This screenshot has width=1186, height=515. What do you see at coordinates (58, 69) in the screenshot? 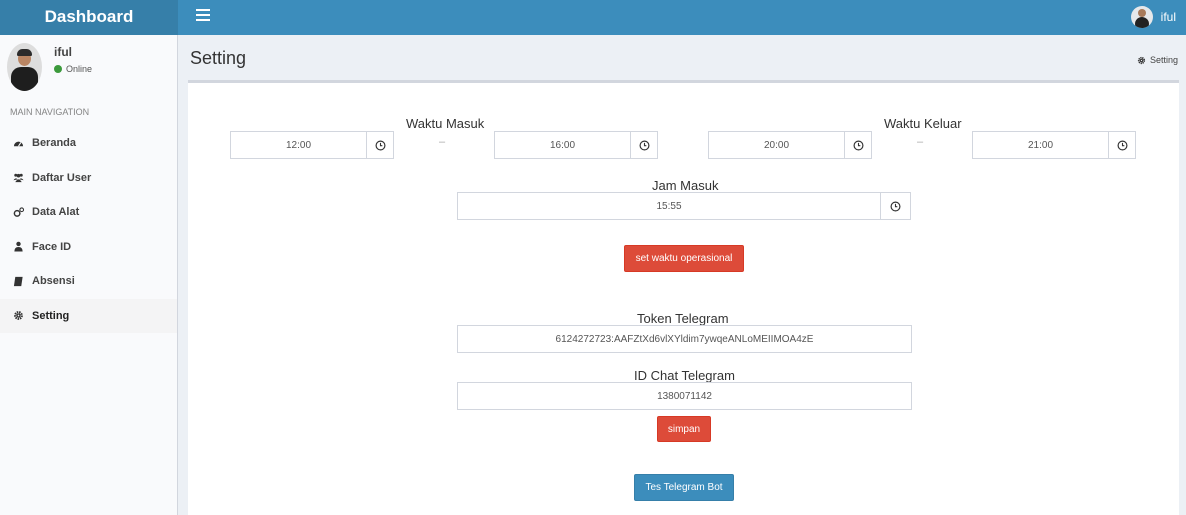
I see `online-status-icon` at bounding box center [58, 69].